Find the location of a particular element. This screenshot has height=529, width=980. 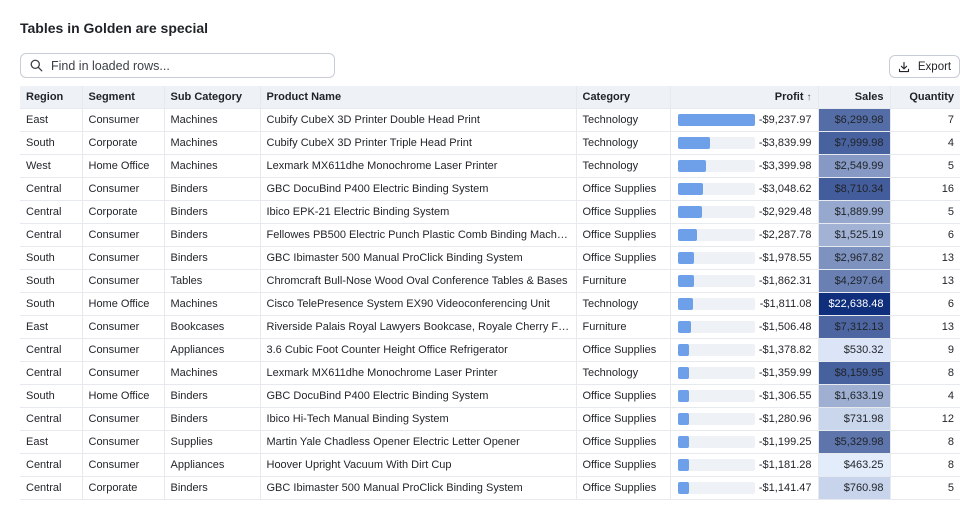

profit-value: -$1,280.96 is located at coordinates (785, 418).